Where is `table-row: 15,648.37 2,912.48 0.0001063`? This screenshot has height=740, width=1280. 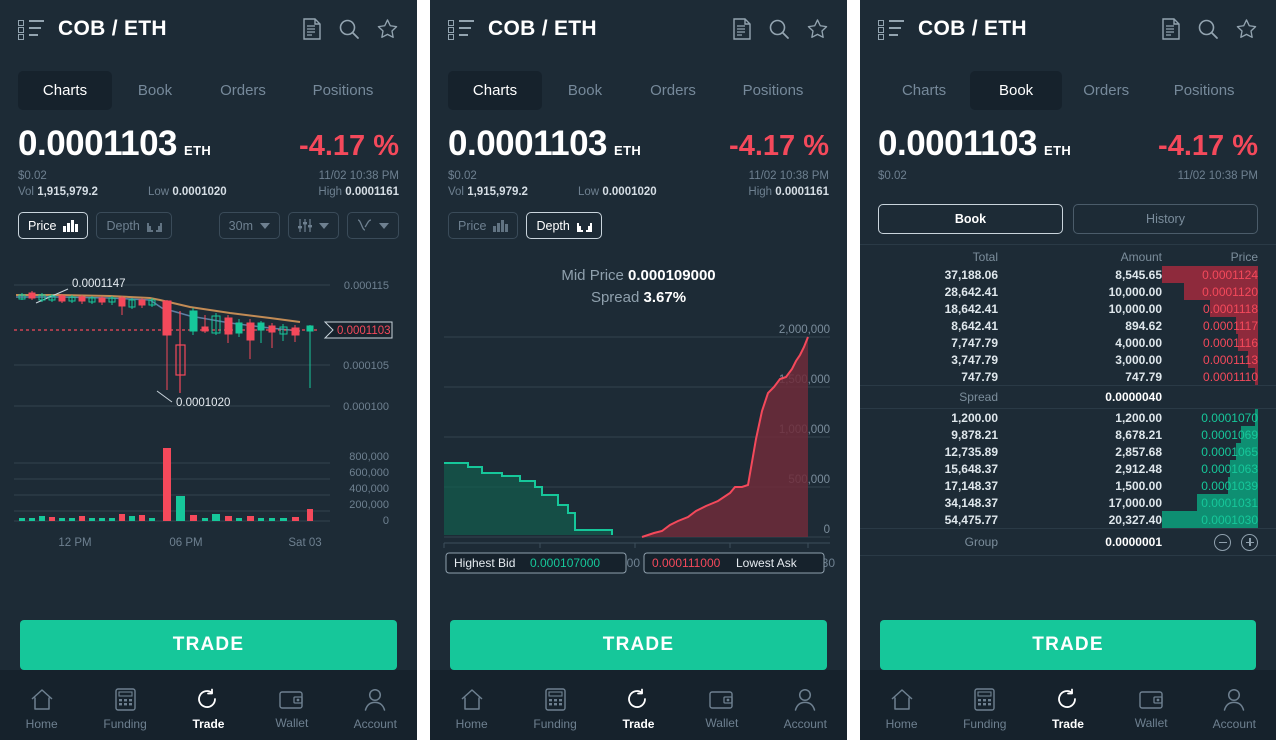 table-row: 15,648.37 2,912.48 0.0001063 is located at coordinates (1068, 468).